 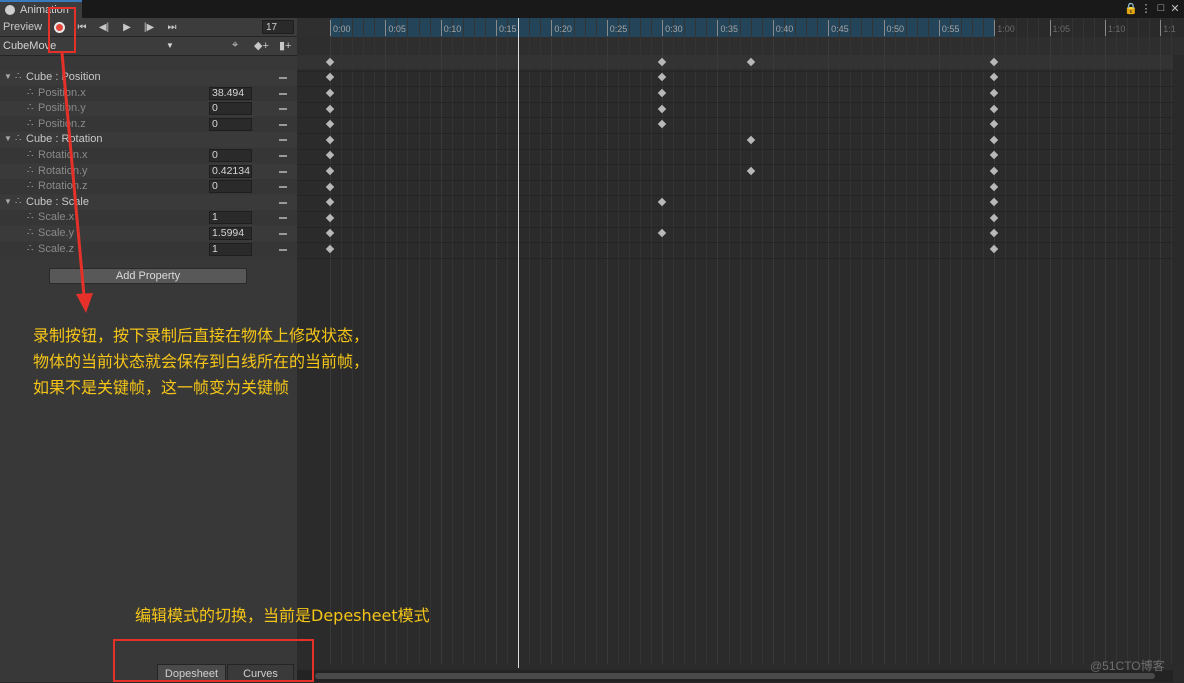 I want to click on vertical-scrollbar, so click(x=1178, y=360).